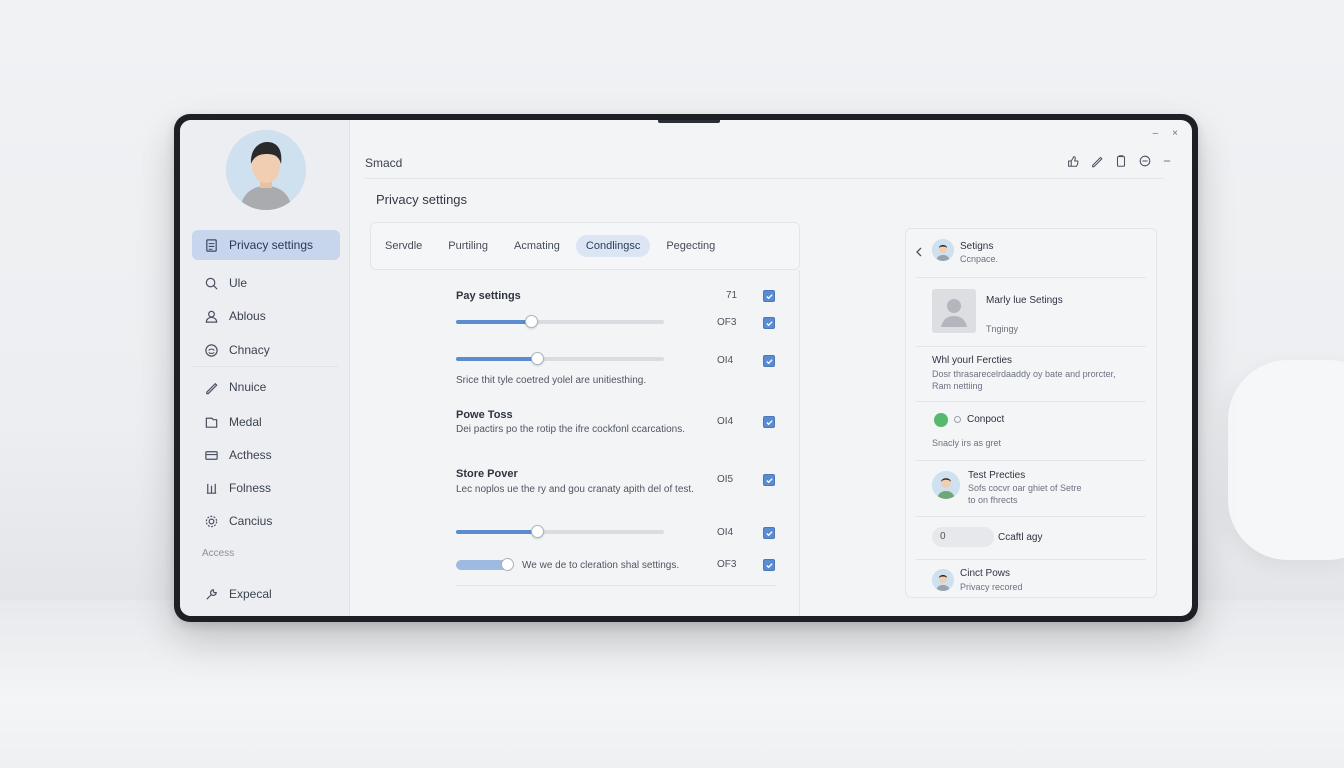  What do you see at coordinates (1165, 133) in the screenshot?
I see `window-controls: – ×` at bounding box center [1165, 133].